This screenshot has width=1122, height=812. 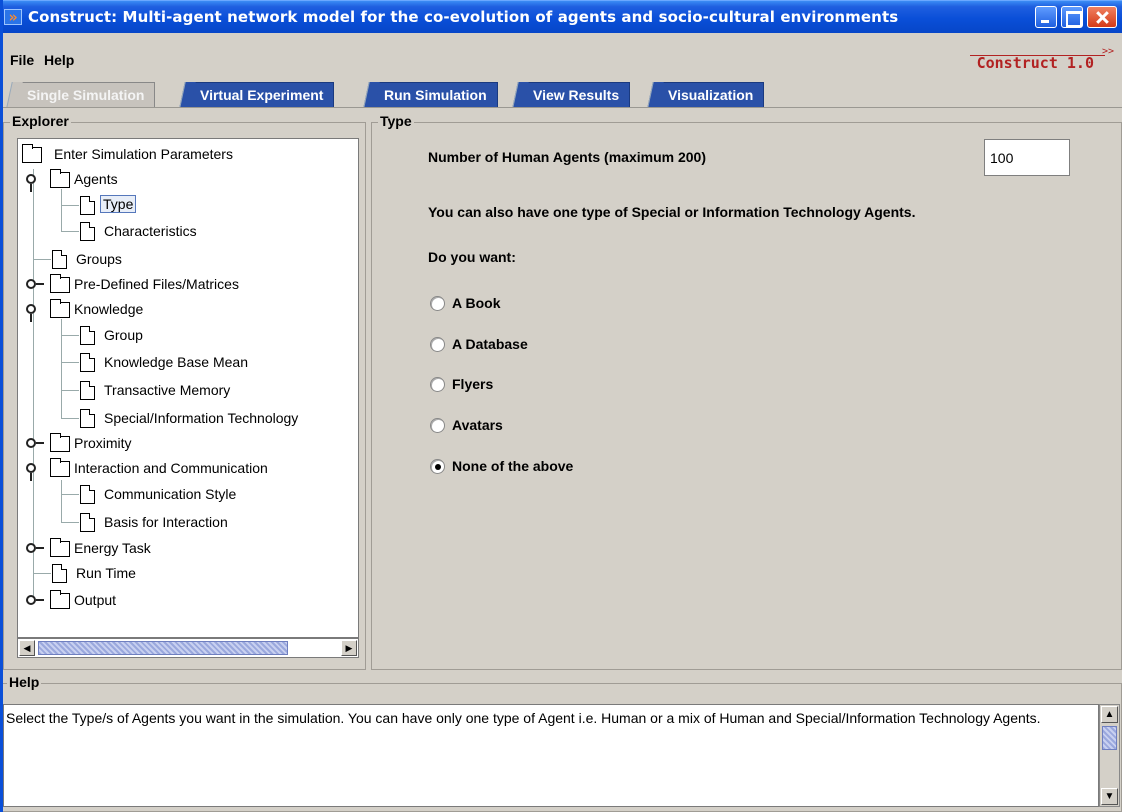 What do you see at coordinates (473, 384) in the screenshot?
I see `radio-label: Flyers` at bounding box center [473, 384].